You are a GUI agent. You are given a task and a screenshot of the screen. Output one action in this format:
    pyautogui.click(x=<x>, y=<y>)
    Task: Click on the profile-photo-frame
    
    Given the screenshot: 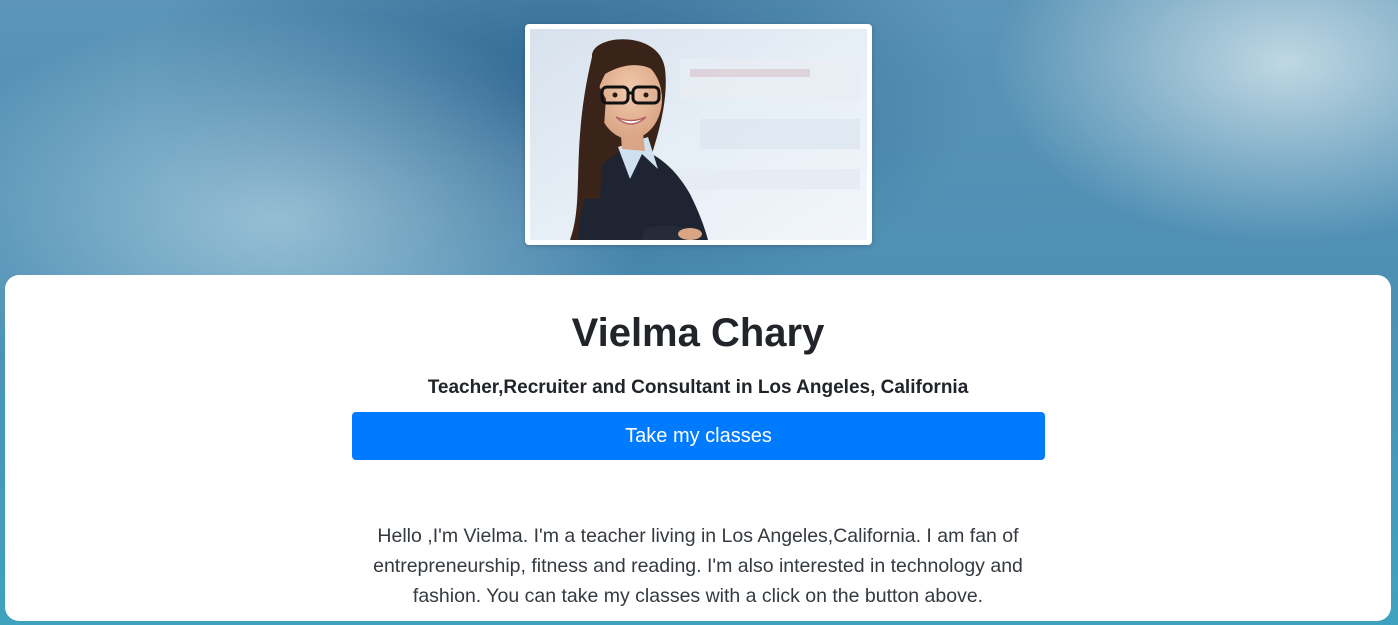 What is the action you would take?
    pyautogui.click(x=698, y=134)
    